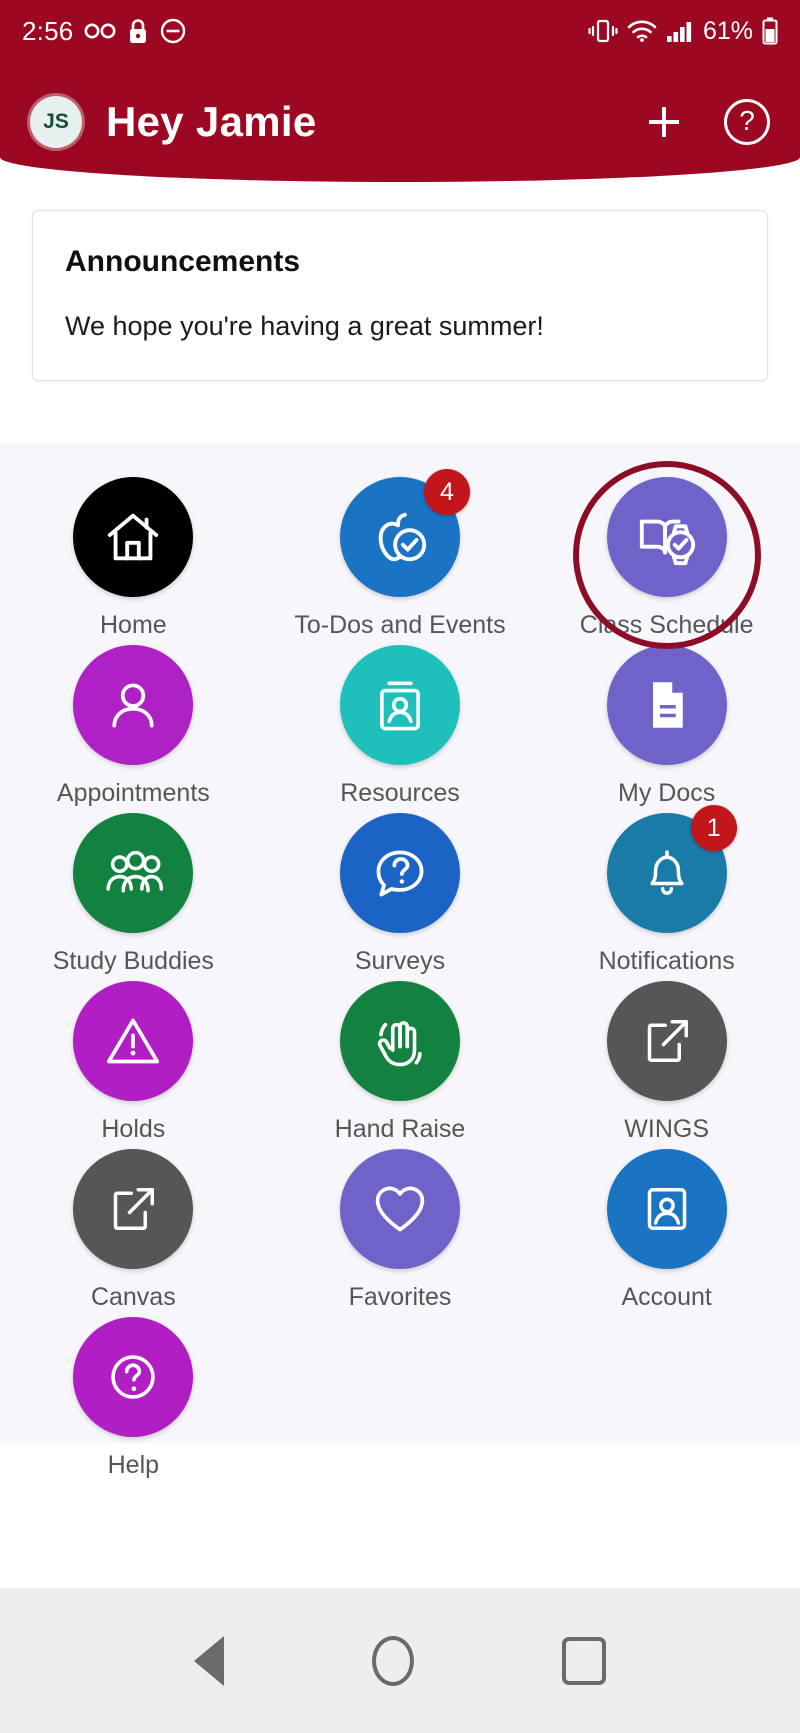 The height and width of the screenshot is (1733, 800). I want to click on app-tile-label: Study Buddies, so click(133, 961).